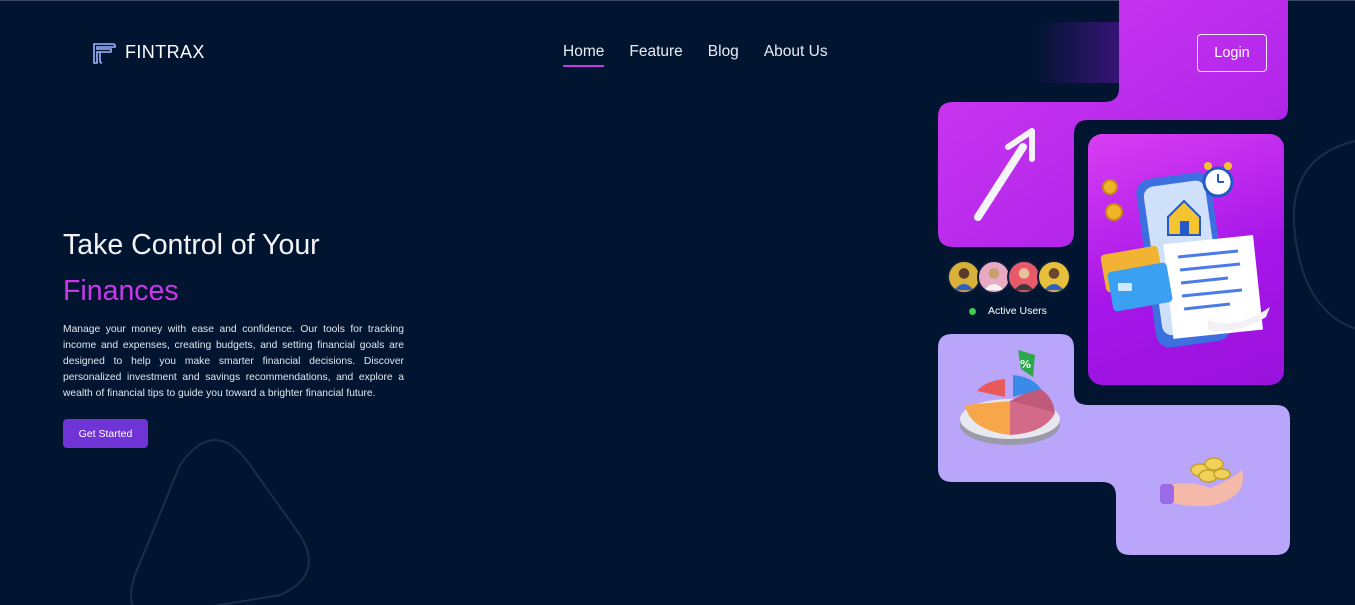 This screenshot has width=1355, height=605. What do you see at coordinates (972, 311) in the screenshot?
I see `online-status-dot` at bounding box center [972, 311].